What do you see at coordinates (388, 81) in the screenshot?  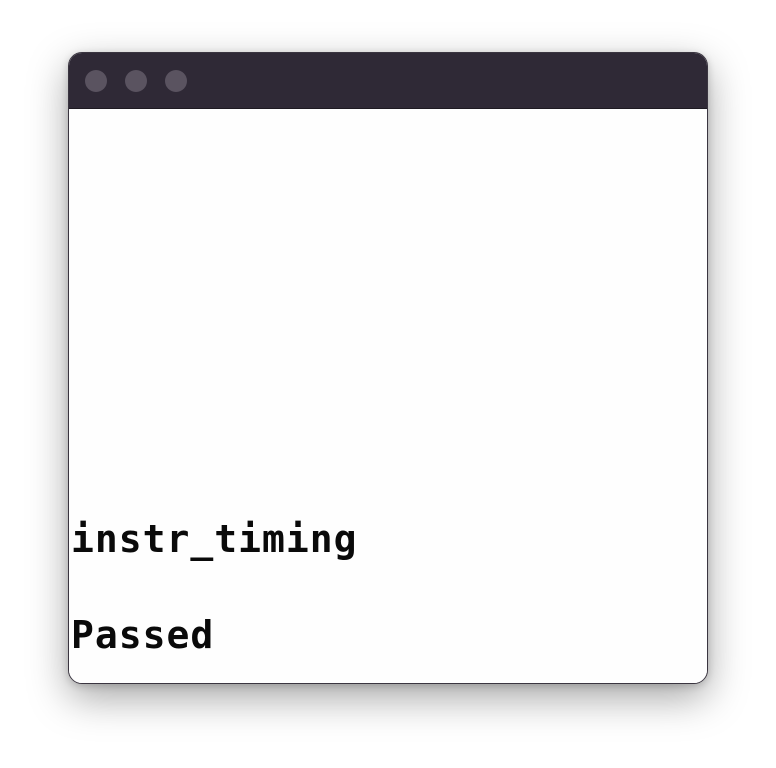 I see `title-bar` at bounding box center [388, 81].